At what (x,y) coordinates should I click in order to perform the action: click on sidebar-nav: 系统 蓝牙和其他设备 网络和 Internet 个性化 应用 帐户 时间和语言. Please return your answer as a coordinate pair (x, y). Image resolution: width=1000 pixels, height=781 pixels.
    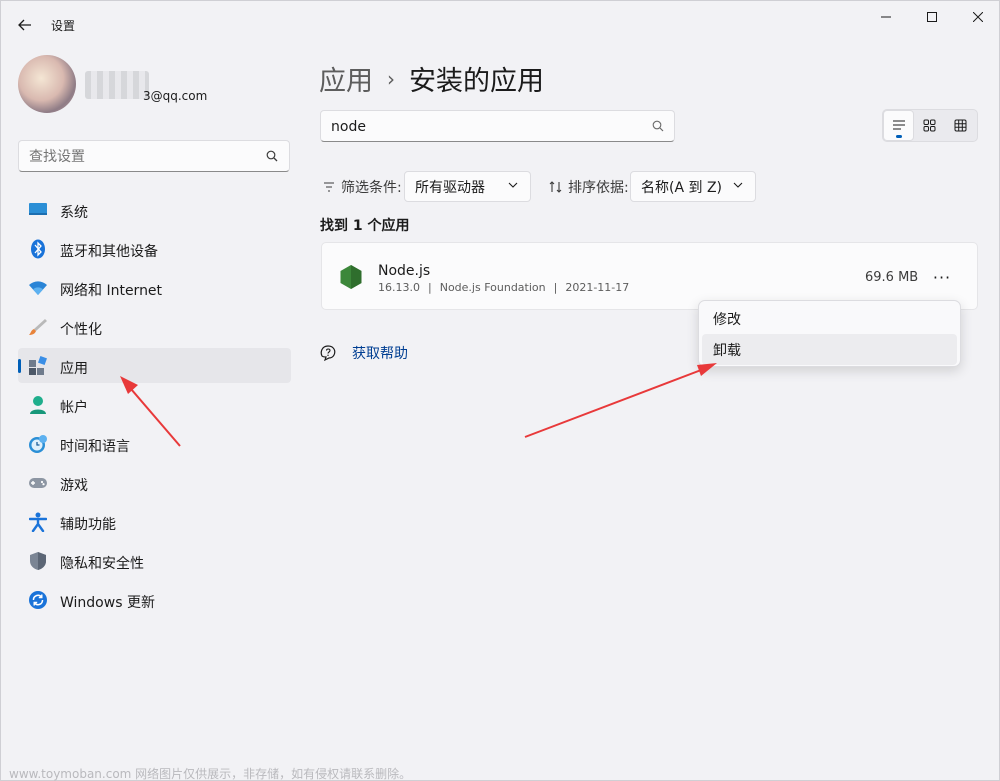
    Looking at the image, I should click on (154, 406).